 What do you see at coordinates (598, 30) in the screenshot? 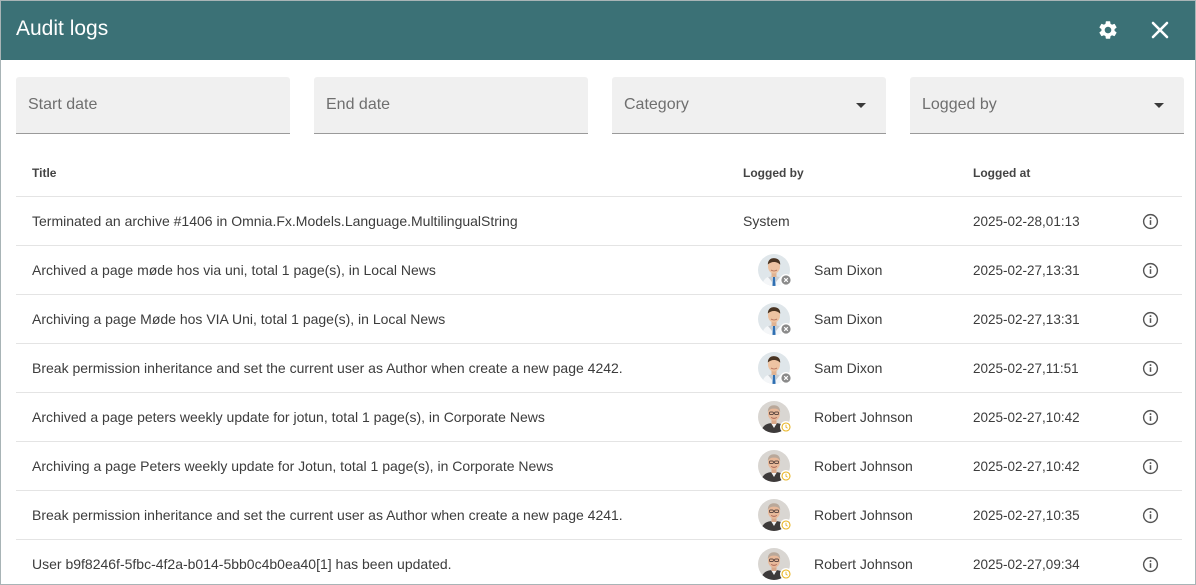
I see `dialog-header: Audit logs` at bounding box center [598, 30].